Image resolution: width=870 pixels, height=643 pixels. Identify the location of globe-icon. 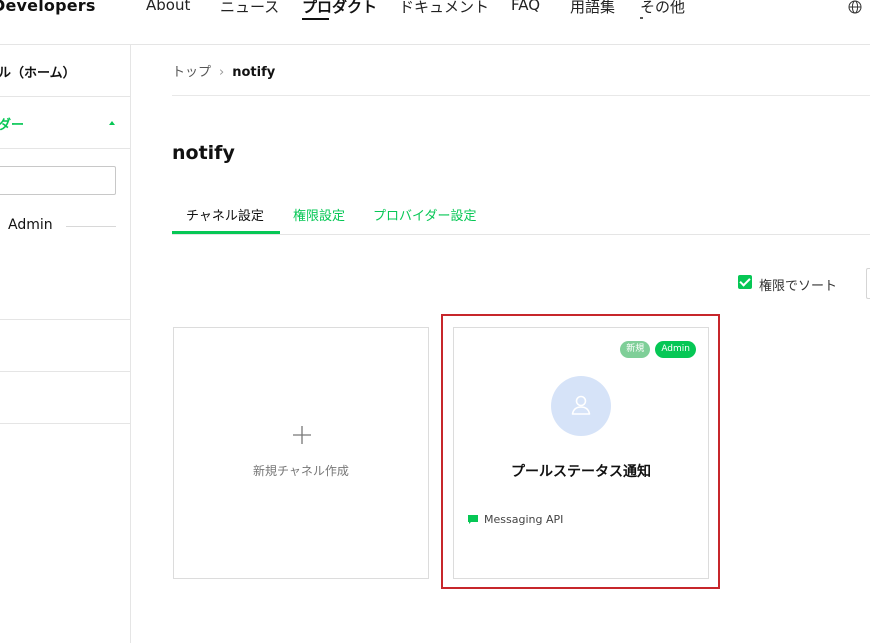
(855, 9).